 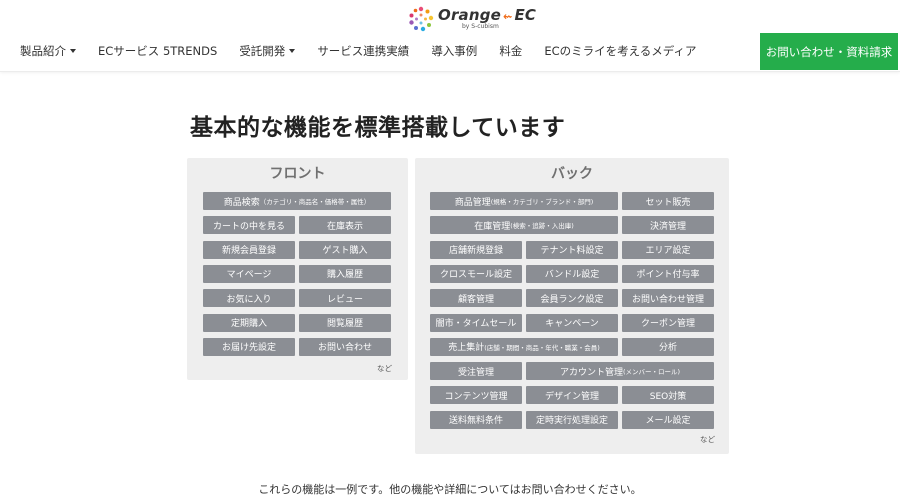 I want to click on nav-item-label: 製品紹介, so click(x=43, y=51).